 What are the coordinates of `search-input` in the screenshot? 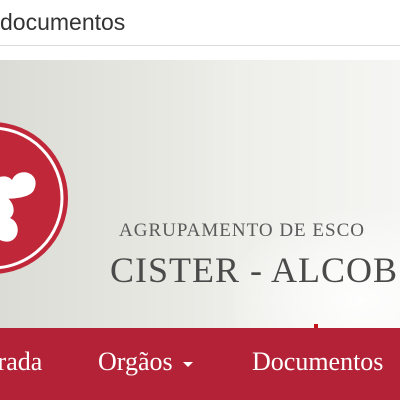 It's located at (200, 22).